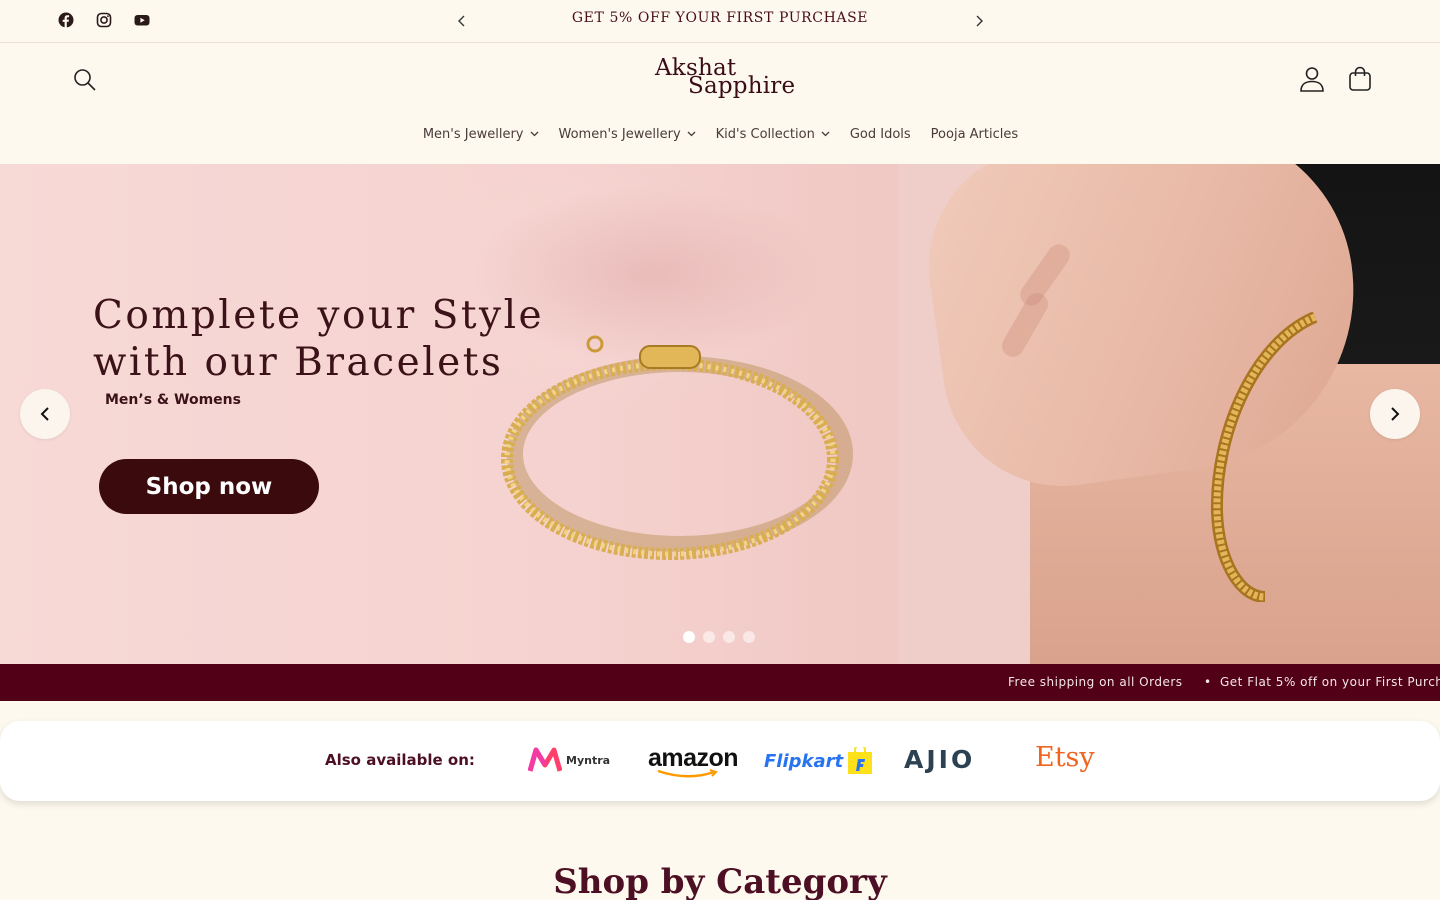  What do you see at coordinates (473, 134) in the screenshot?
I see `nav-label: Men's Jewellery` at bounding box center [473, 134].